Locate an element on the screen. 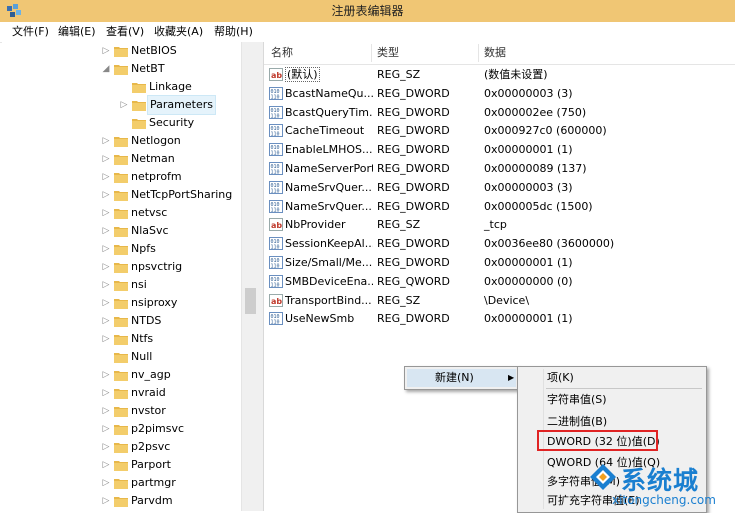 This screenshot has width=735, height=513. value-row: ab (默认) REG_SZ (数值未设置) is located at coordinates (499, 74).